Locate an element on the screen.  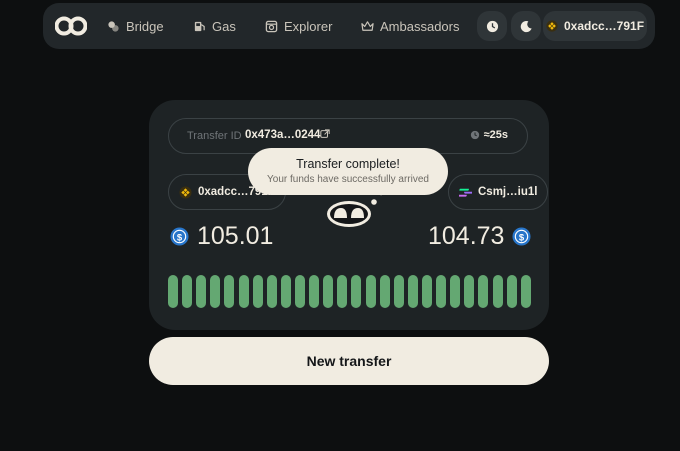
new-transfer-button: New transfer is located at coordinates (349, 361).